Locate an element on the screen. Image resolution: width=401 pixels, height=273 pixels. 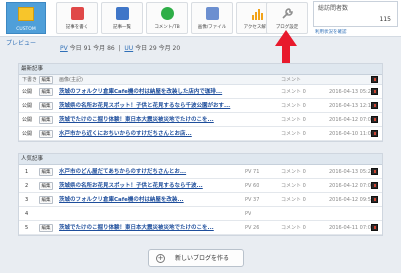
bar-chart-icon is located at coordinates (257, 14).